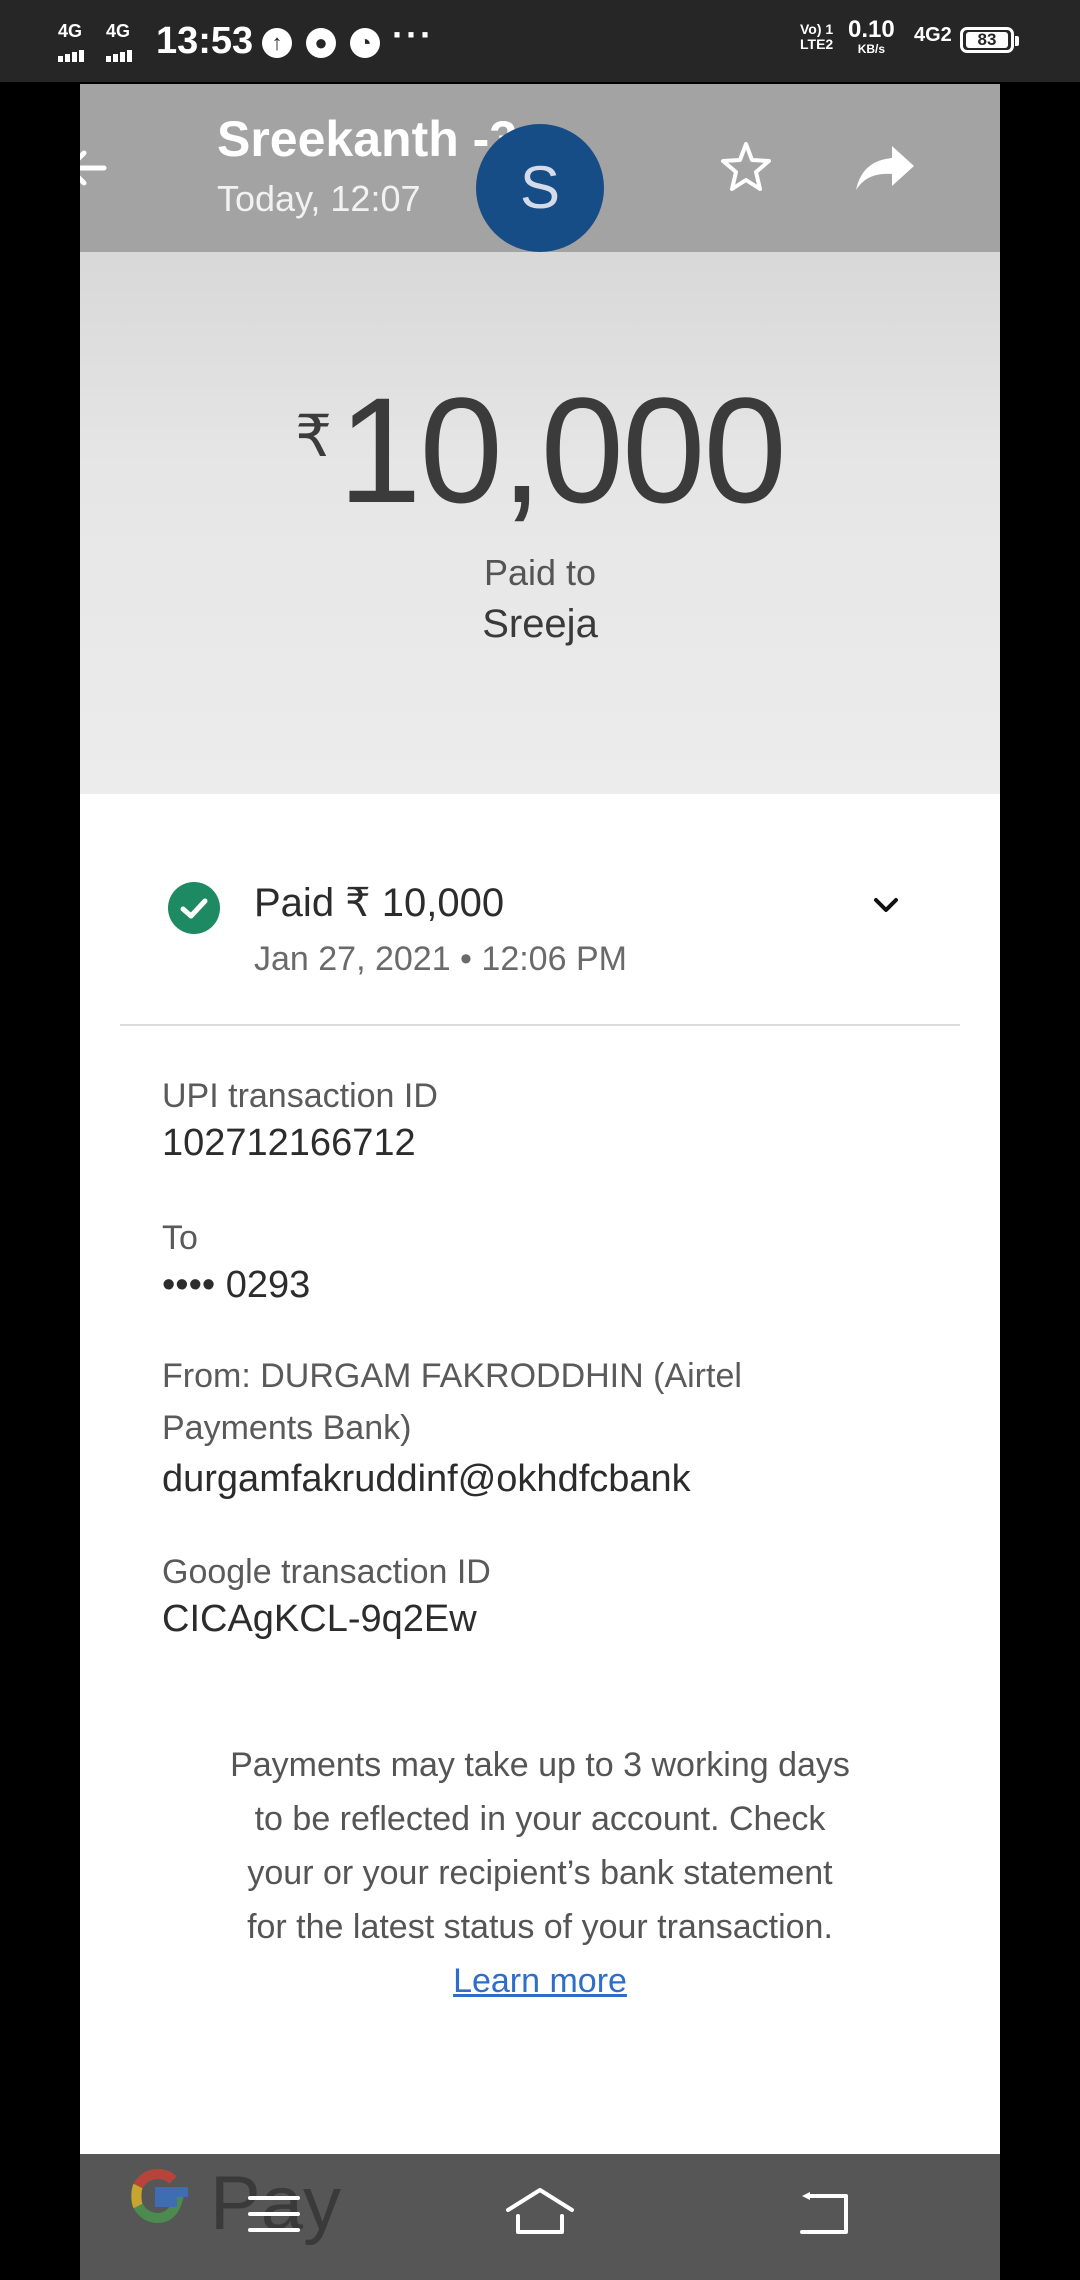 Image resolution: width=1080 pixels, height=2280 pixels. Describe the element at coordinates (413, 34) in the screenshot. I see `more-notifications-icon: ···` at that location.